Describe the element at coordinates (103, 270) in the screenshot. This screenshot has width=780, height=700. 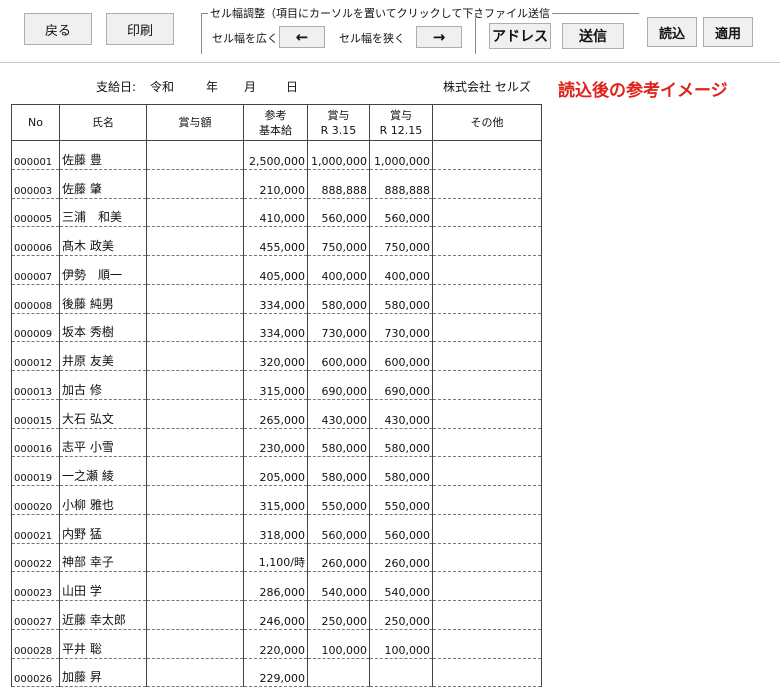
I see `row-name: 伊勢 順一` at that location.